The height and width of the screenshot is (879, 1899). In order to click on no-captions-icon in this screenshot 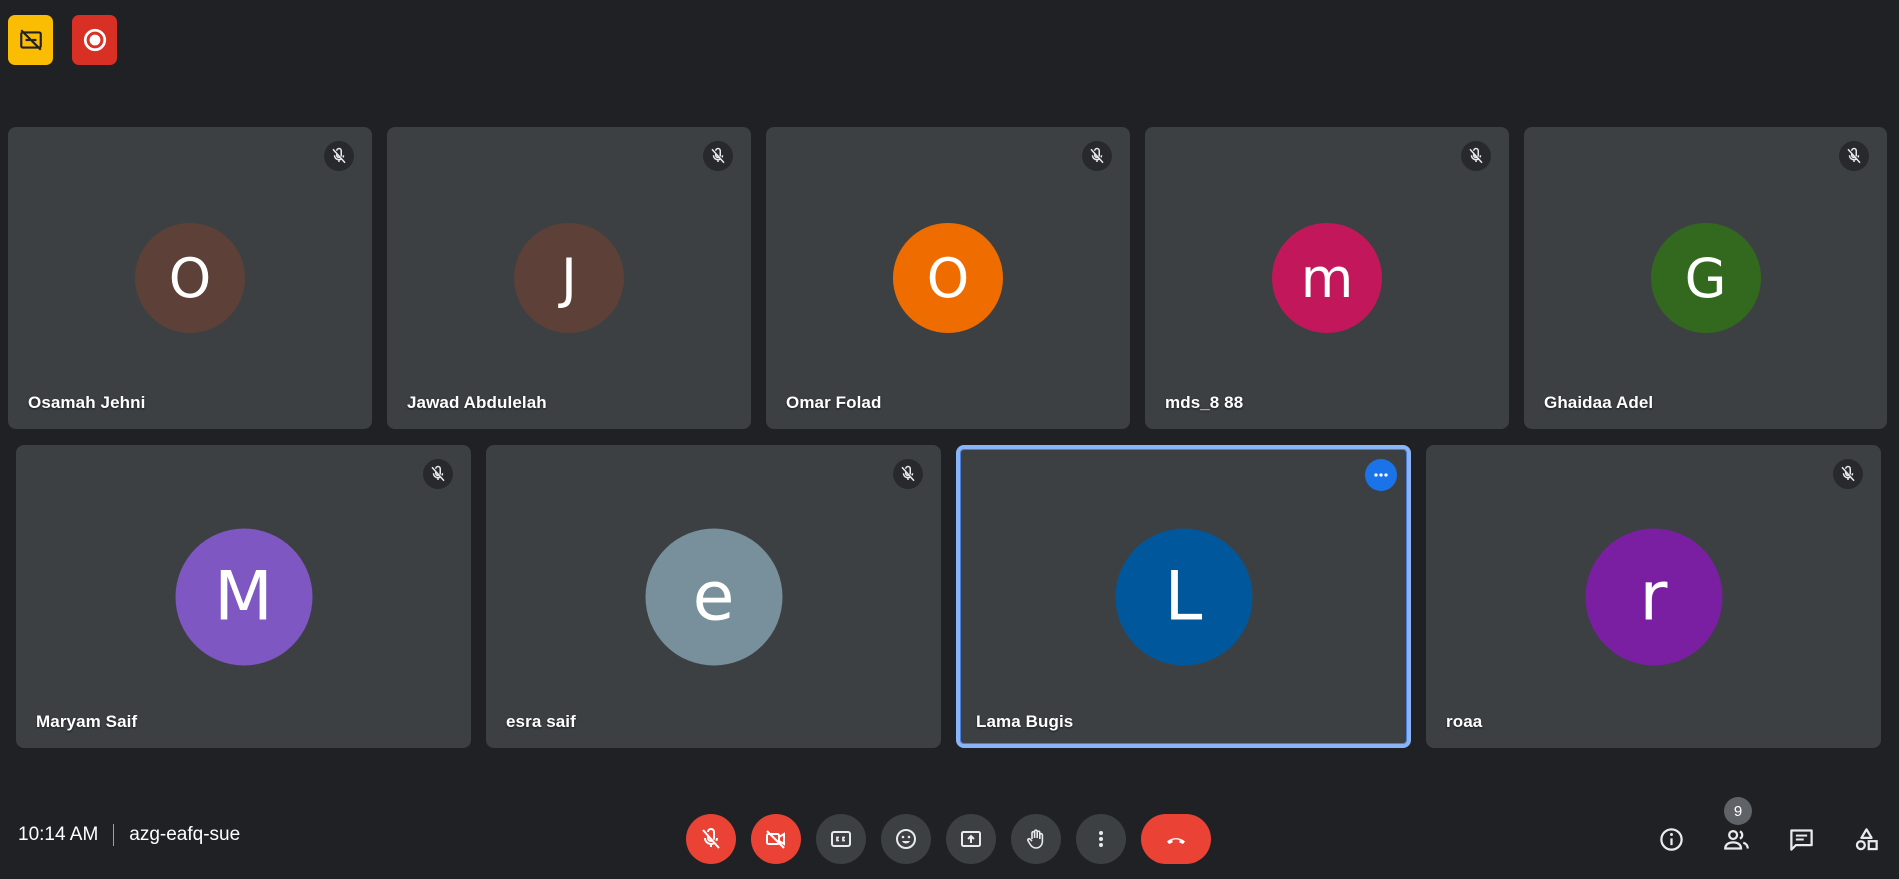, I will do `click(30, 40)`.